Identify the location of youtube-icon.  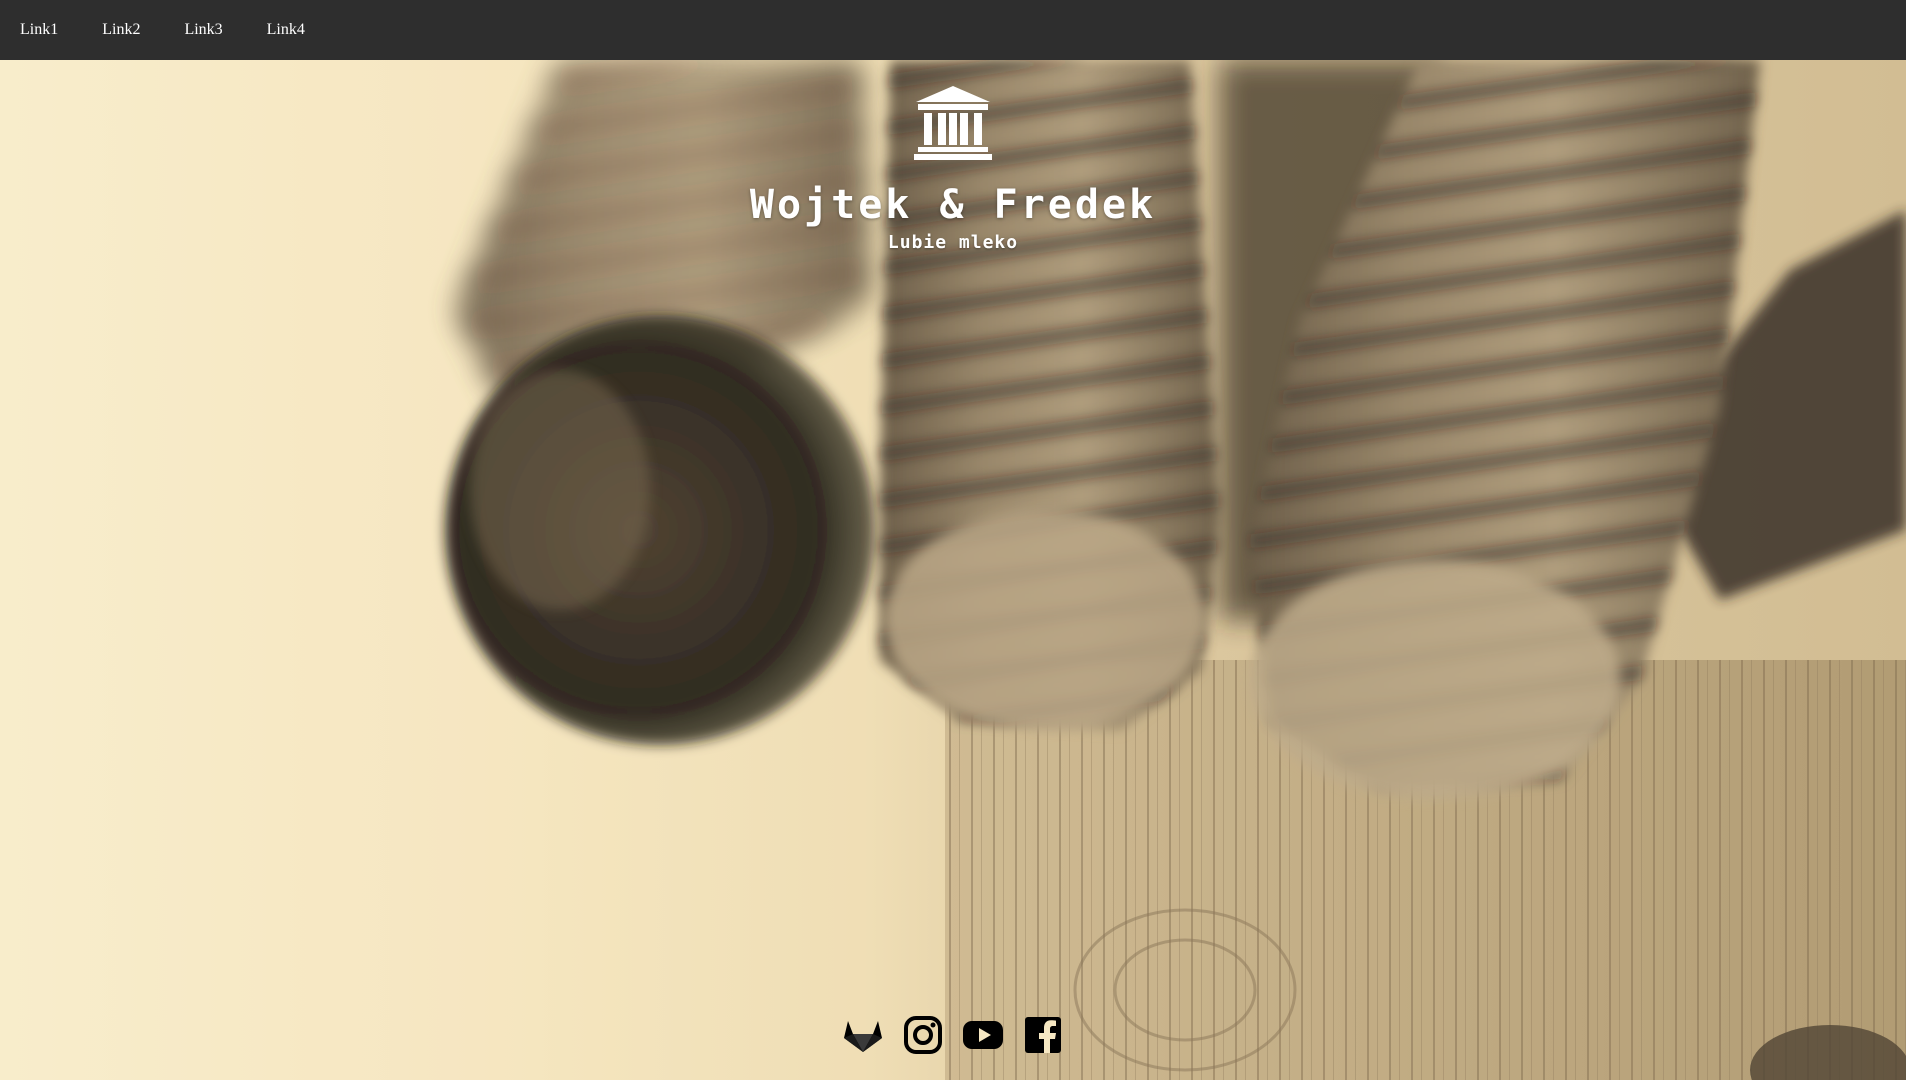
(983, 1035).